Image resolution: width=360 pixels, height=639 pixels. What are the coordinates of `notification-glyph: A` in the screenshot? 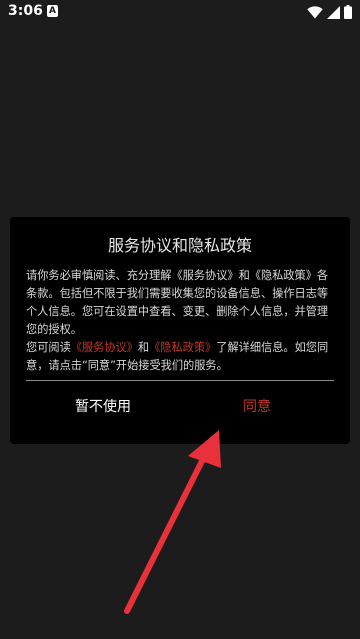 It's located at (52, 11).